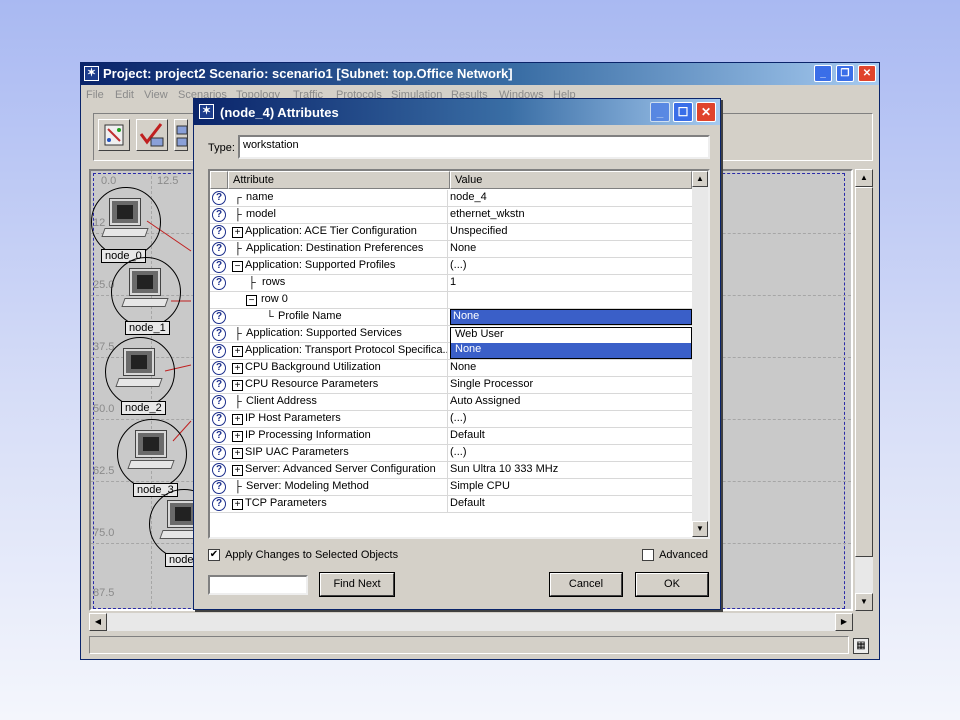 The image size is (960, 720). I want to click on attribute-value: node_4, so click(570, 197).